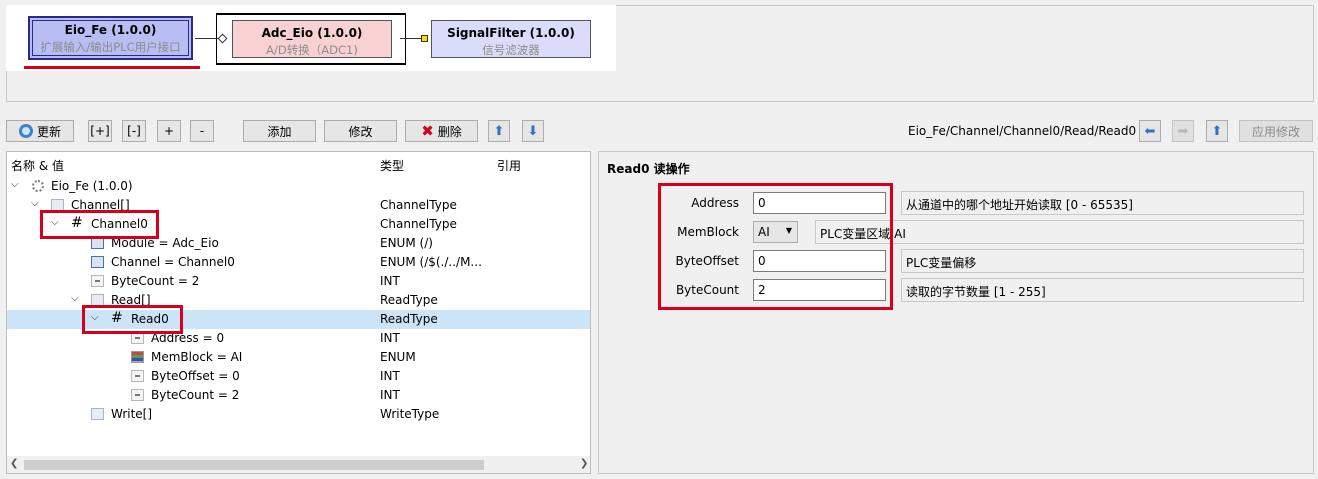 The width and height of the screenshot is (1318, 479). I want to click on properties-title: Read0 读操作, so click(648, 169).